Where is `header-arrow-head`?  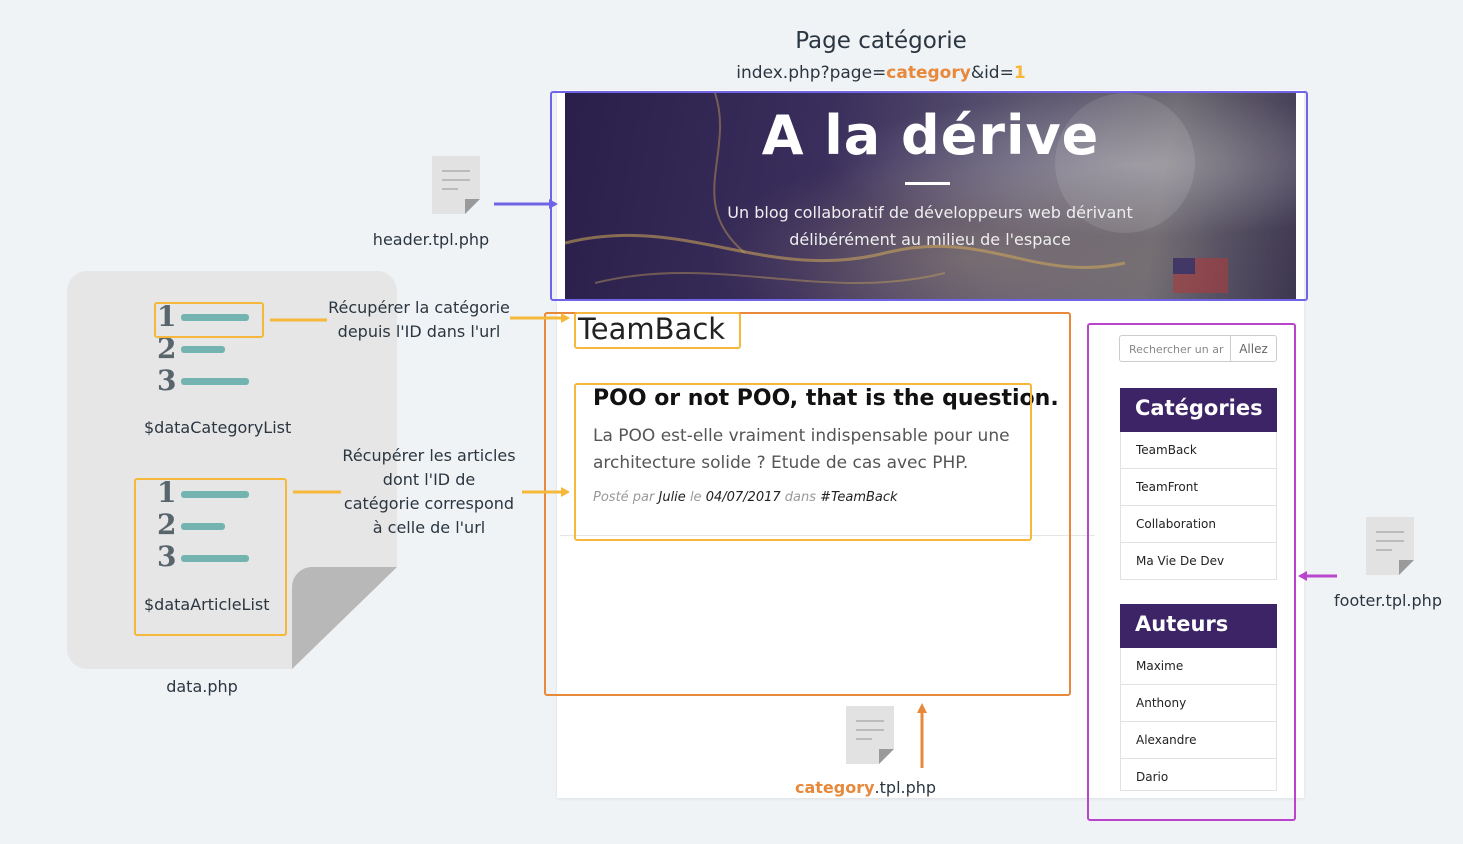
header-arrow-head is located at coordinates (553, 204).